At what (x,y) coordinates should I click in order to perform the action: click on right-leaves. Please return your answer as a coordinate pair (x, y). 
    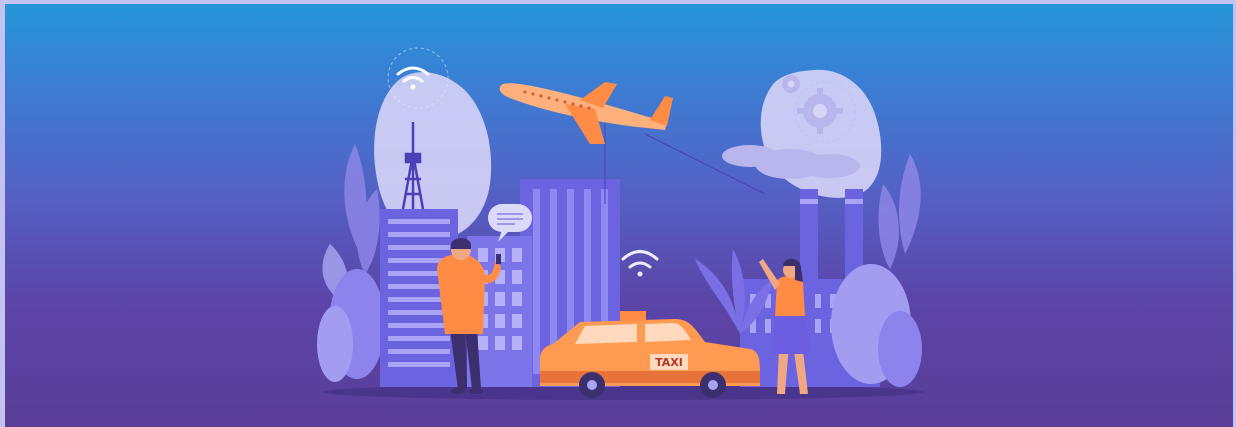
    Looking at the image, I should click on (899, 211).